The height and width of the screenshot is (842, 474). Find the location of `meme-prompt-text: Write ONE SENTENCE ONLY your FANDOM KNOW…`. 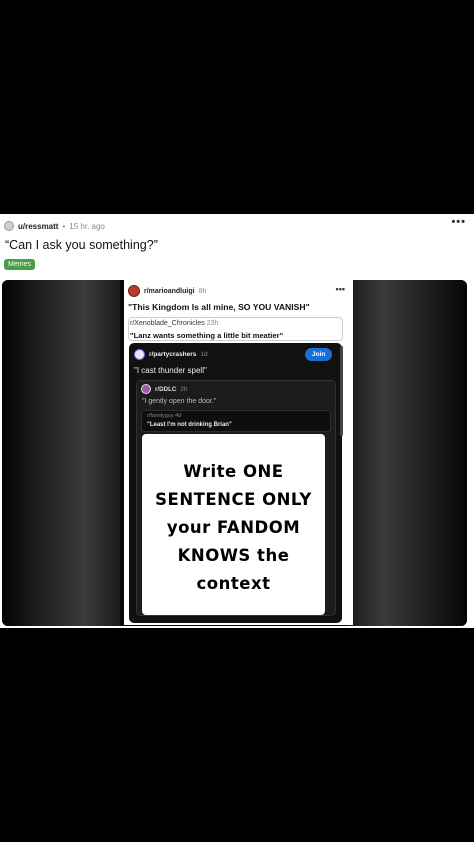

meme-prompt-text: Write ONE SENTENCE ONLY your FANDOM KNOW… is located at coordinates (233, 527).